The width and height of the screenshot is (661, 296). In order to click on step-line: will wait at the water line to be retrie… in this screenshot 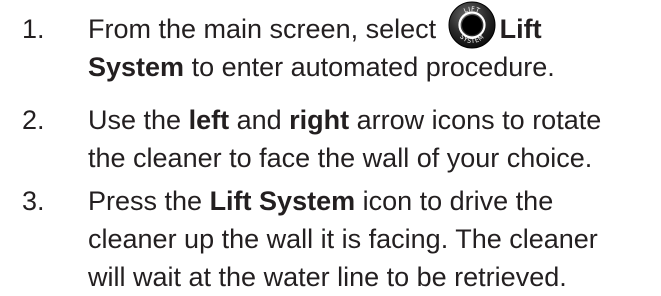, I will do `click(327, 277)`.